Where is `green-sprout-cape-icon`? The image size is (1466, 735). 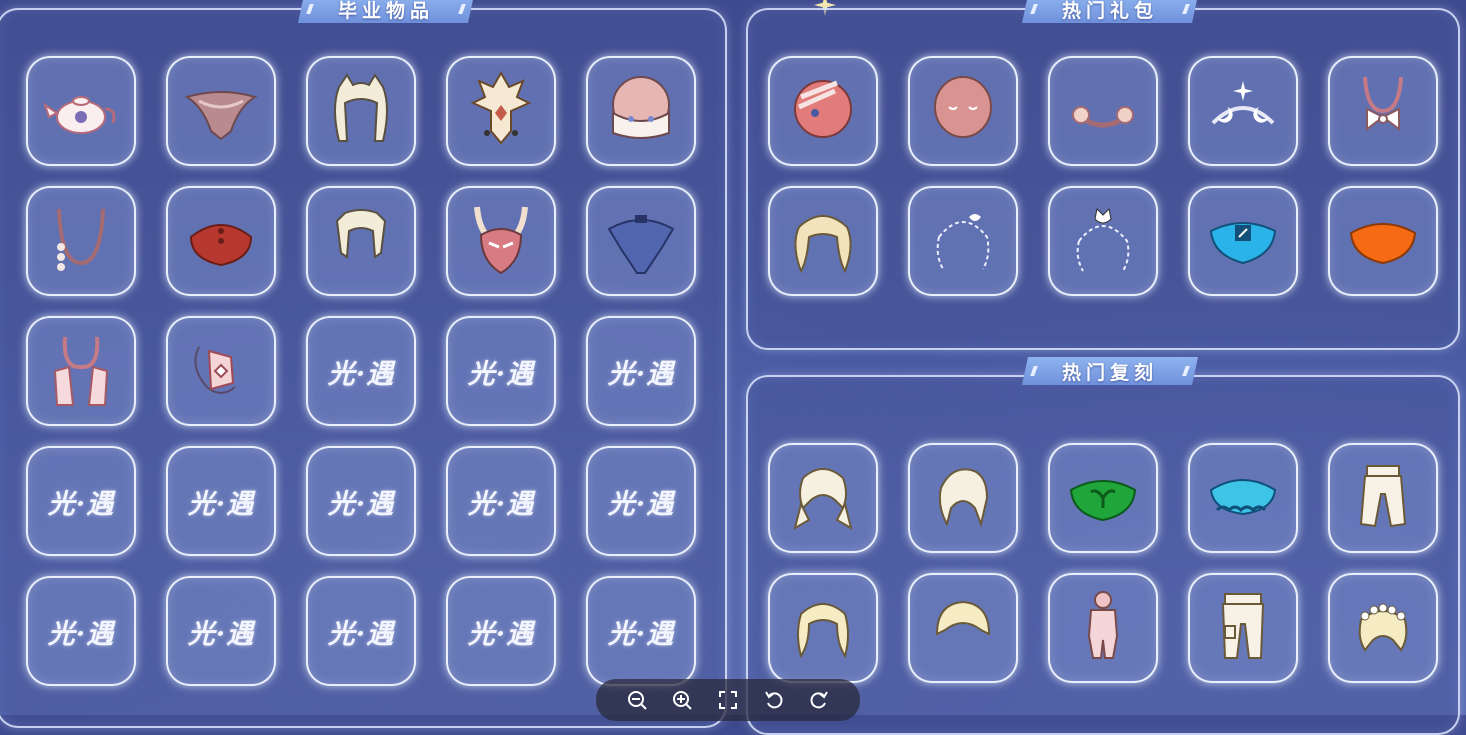 green-sprout-cape-icon is located at coordinates (1103, 498).